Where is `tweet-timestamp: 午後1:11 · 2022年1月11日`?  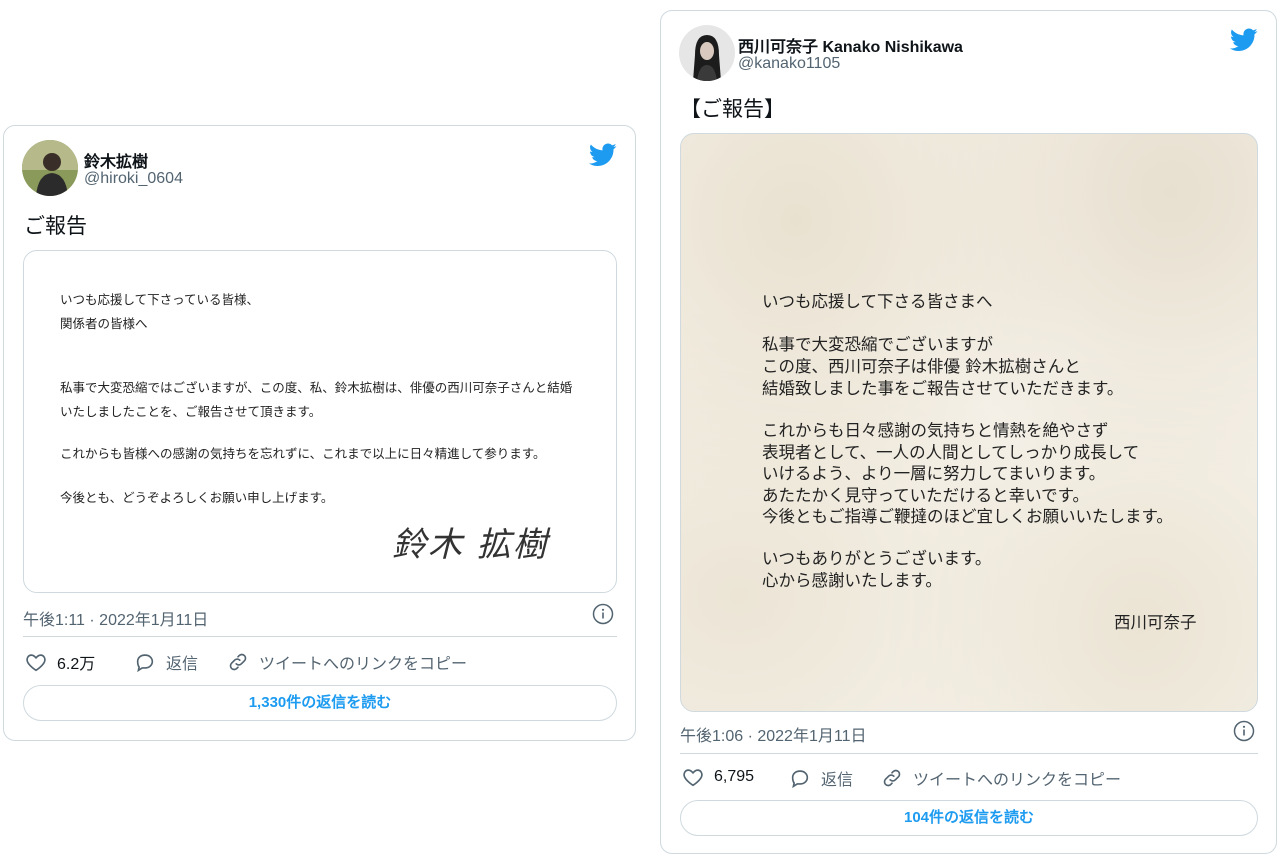 tweet-timestamp: 午後1:11 · 2022年1月11日 is located at coordinates (115, 618).